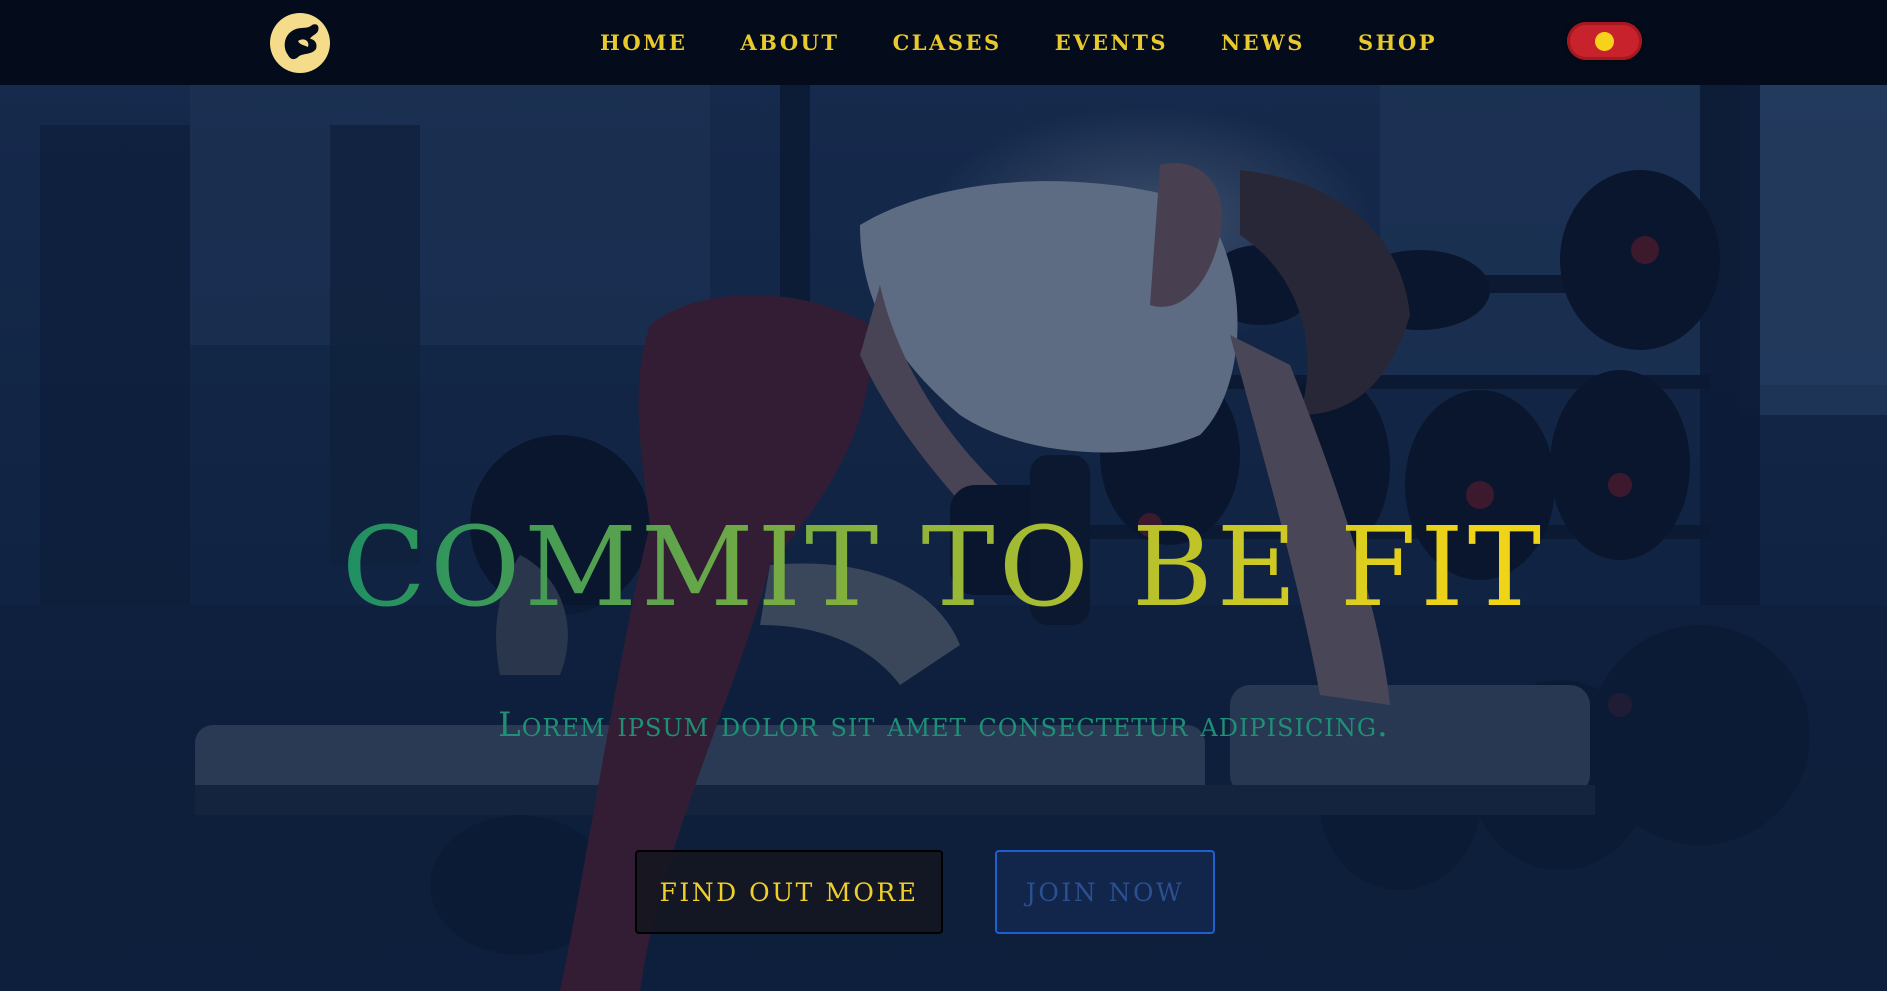 Image resolution: width=1887 pixels, height=991 pixels. Describe the element at coordinates (789, 42) in the screenshot. I see `nav-link-about: ABOUT` at that location.